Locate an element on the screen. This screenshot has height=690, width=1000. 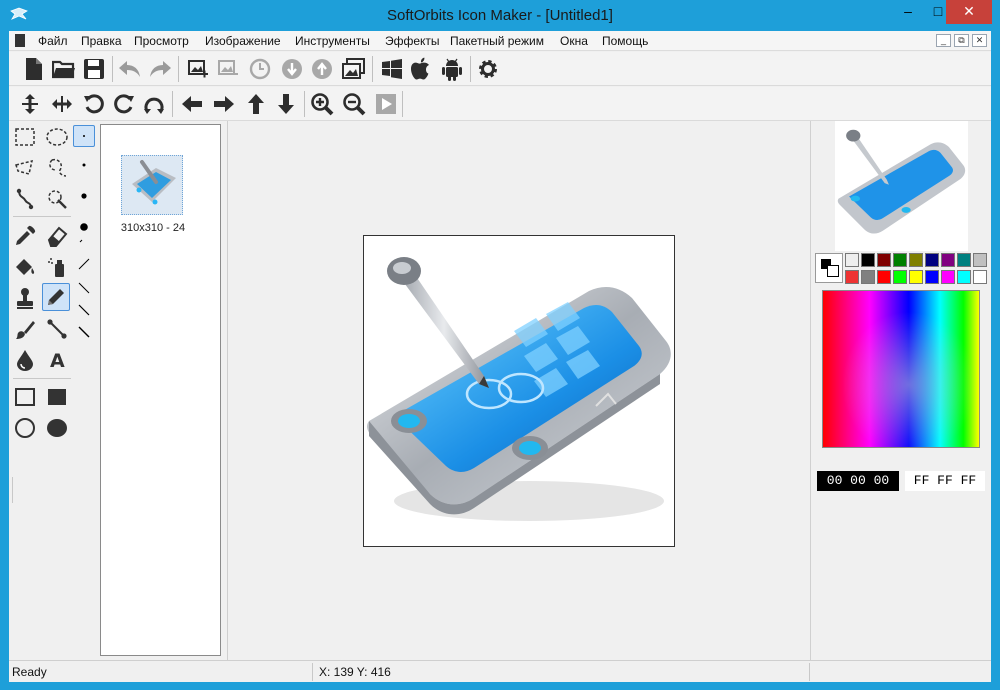
arrow-up-icon is located at coordinates (256, 104).